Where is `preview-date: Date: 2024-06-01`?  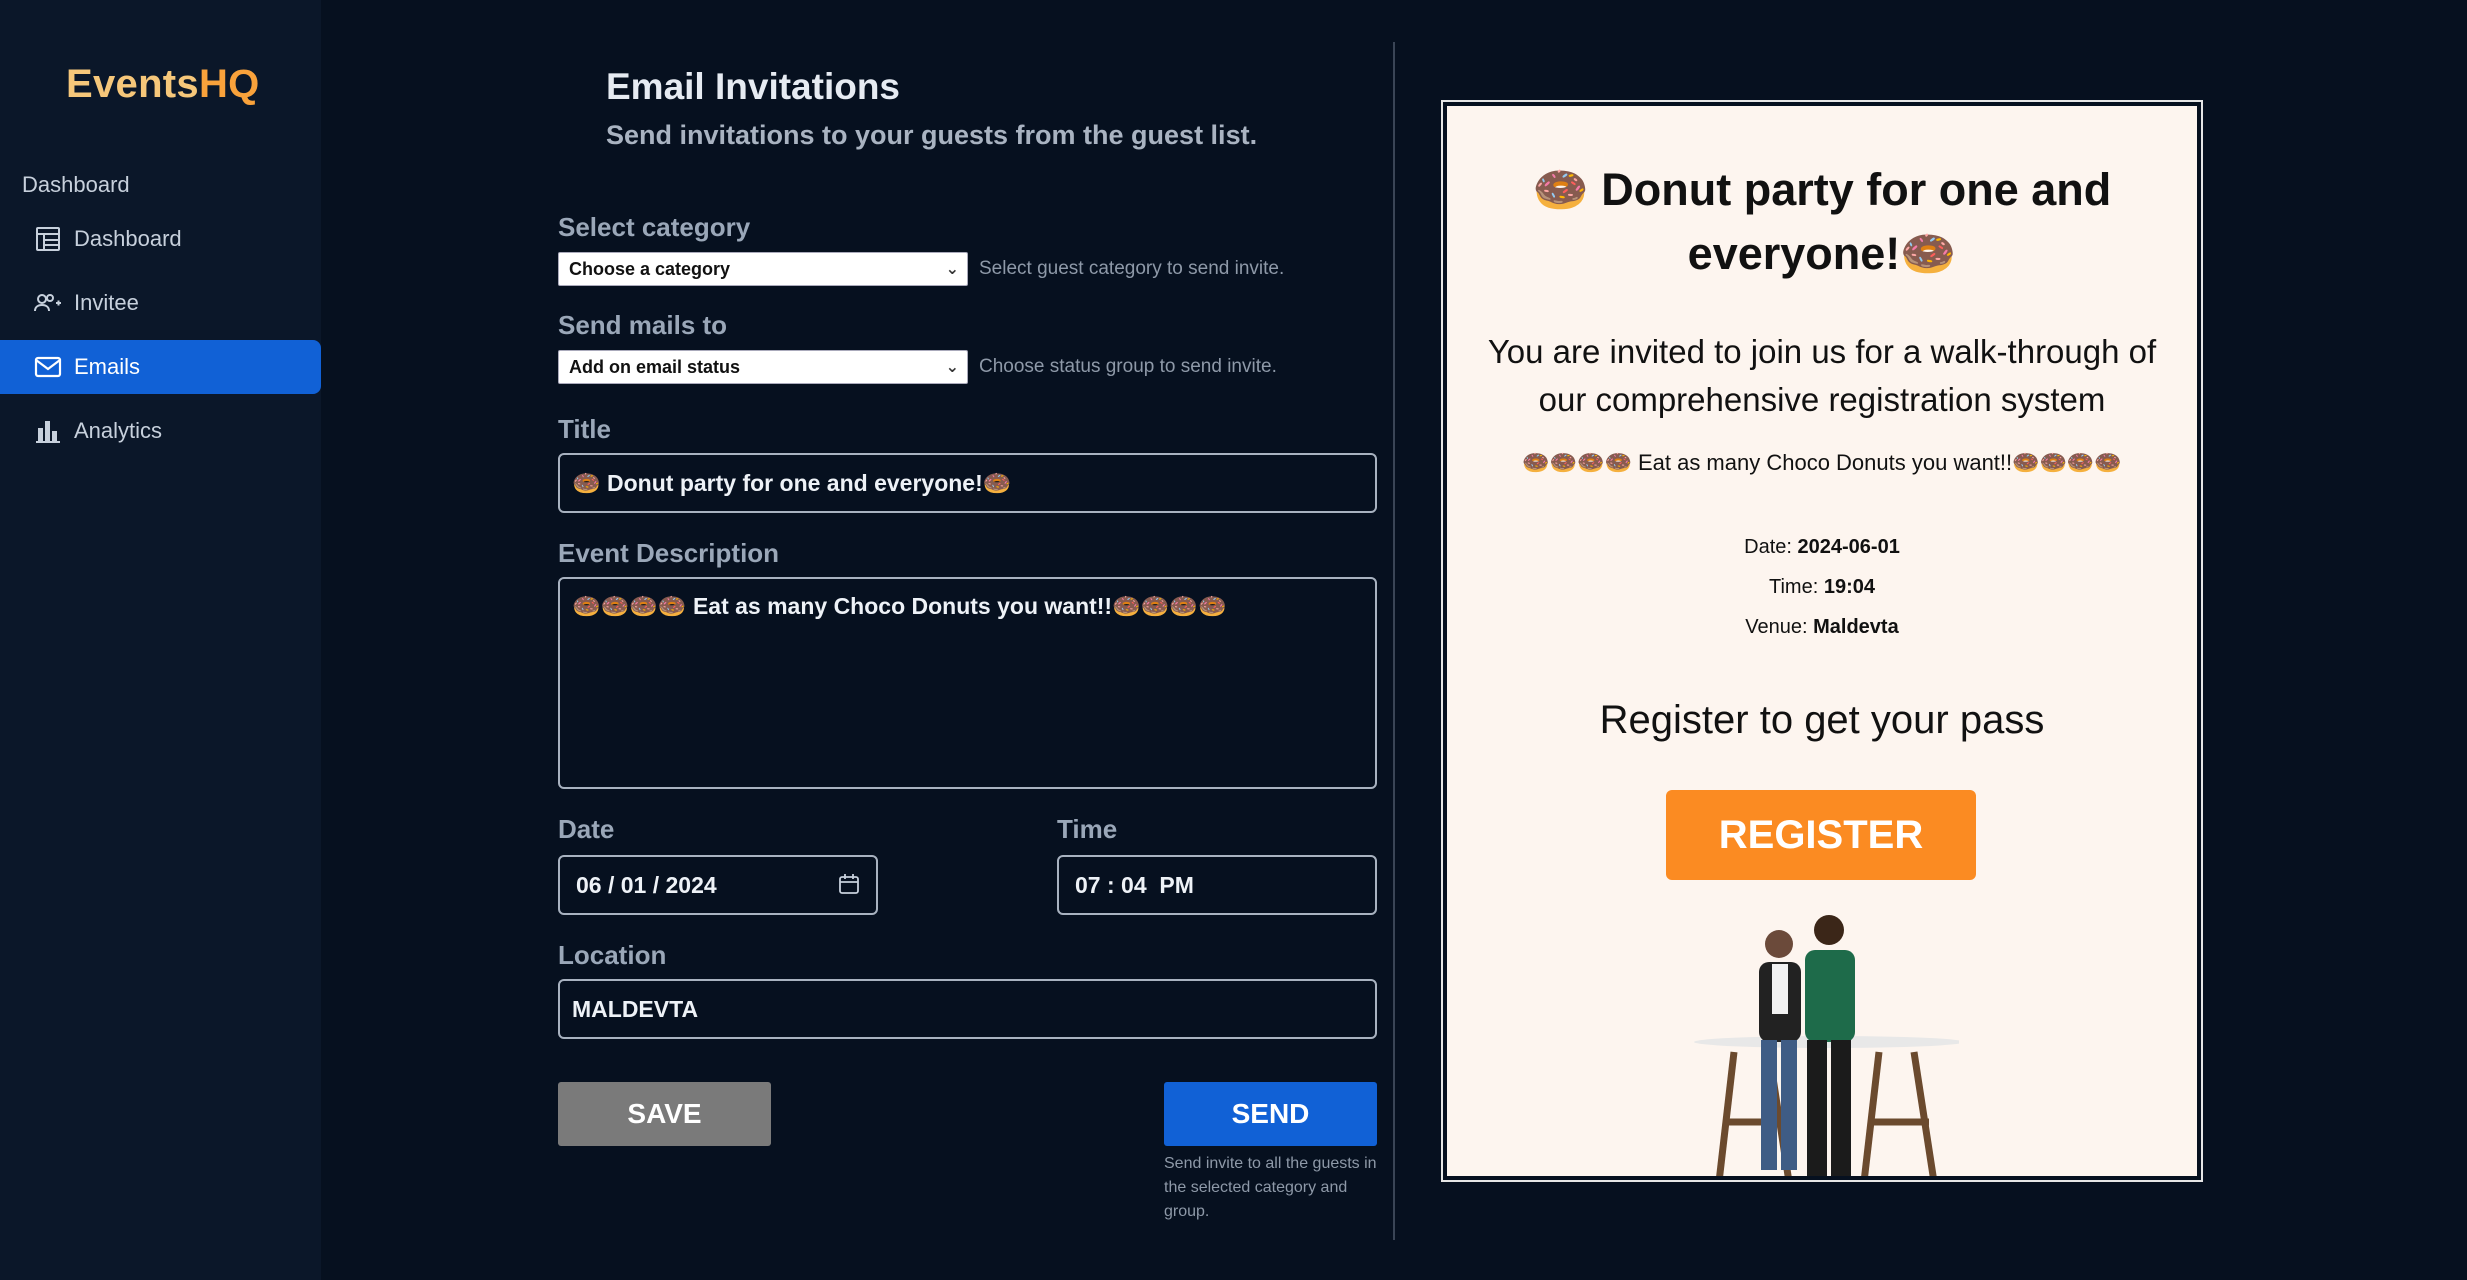 preview-date: Date: 2024-06-01 is located at coordinates (1822, 547).